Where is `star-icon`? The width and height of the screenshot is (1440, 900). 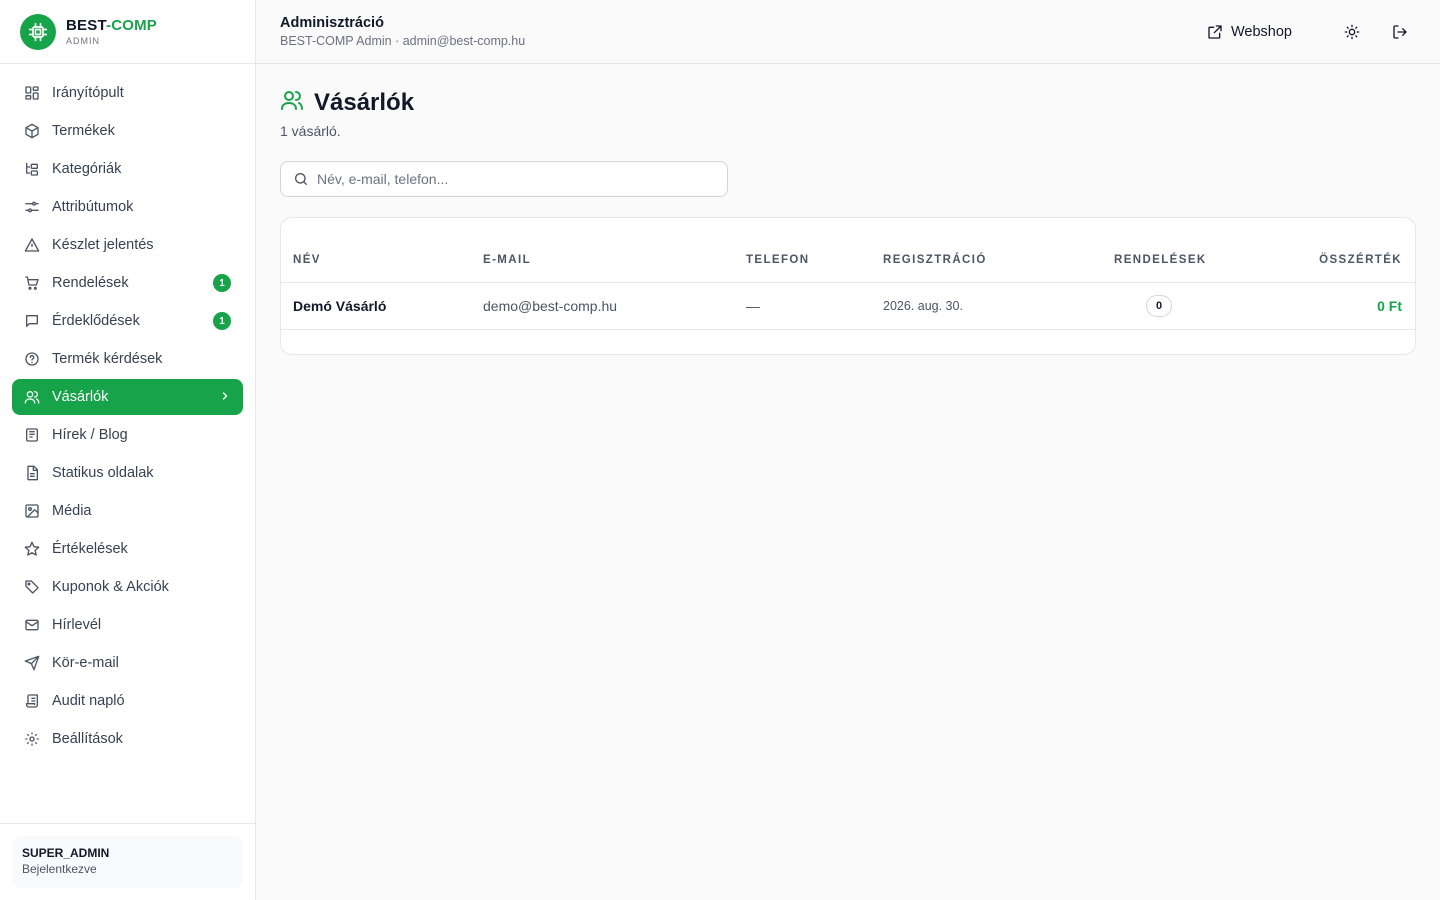
star-icon is located at coordinates (32, 549).